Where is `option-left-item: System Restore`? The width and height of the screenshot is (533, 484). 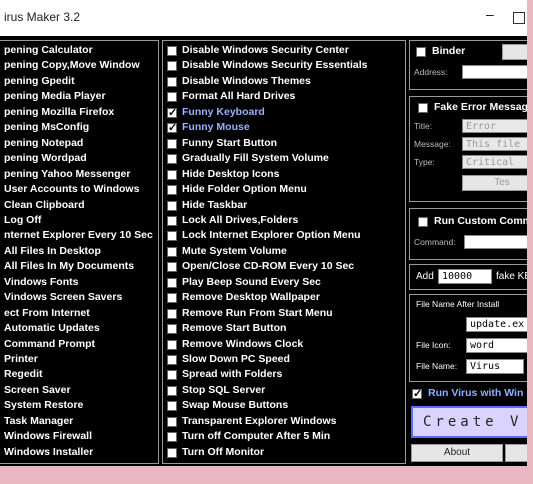
option-left-item: System Restore is located at coordinates (43, 405).